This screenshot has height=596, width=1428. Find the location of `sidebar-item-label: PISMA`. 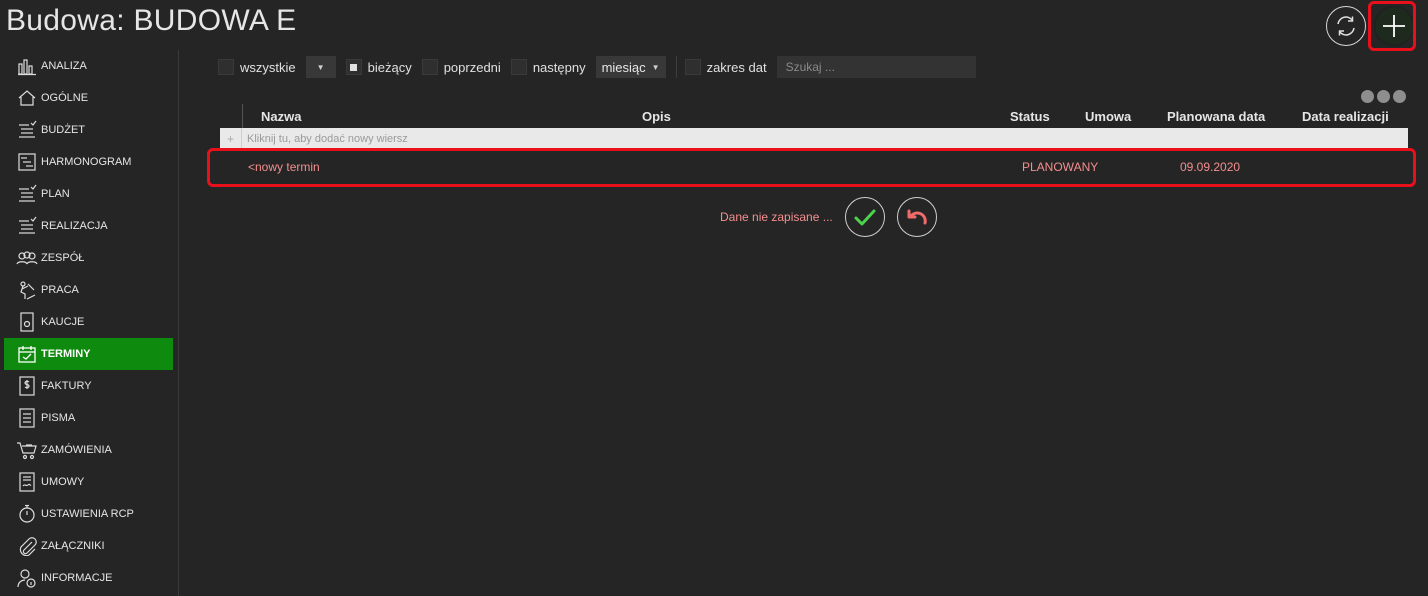

sidebar-item-label: PISMA is located at coordinates (58, 418).